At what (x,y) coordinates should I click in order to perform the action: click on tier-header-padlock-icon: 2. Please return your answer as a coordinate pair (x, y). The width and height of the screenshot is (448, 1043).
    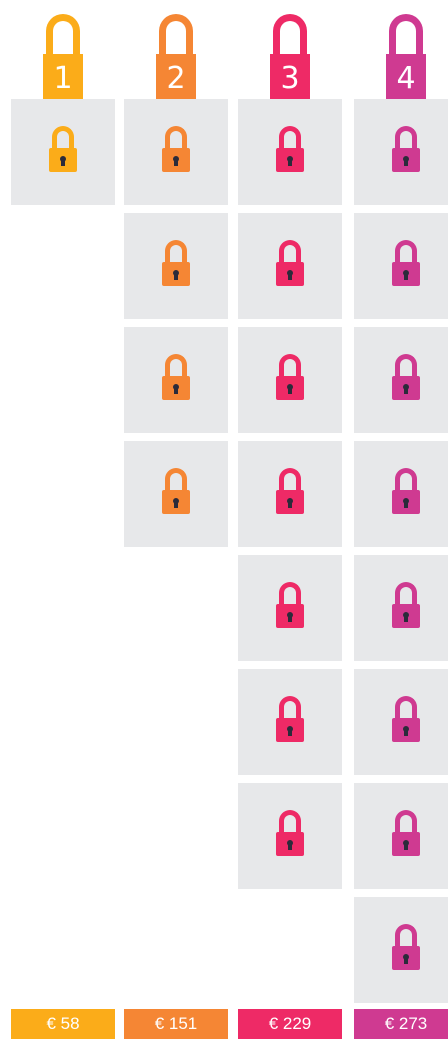
    Looking at the image, I should click on (176, 59).